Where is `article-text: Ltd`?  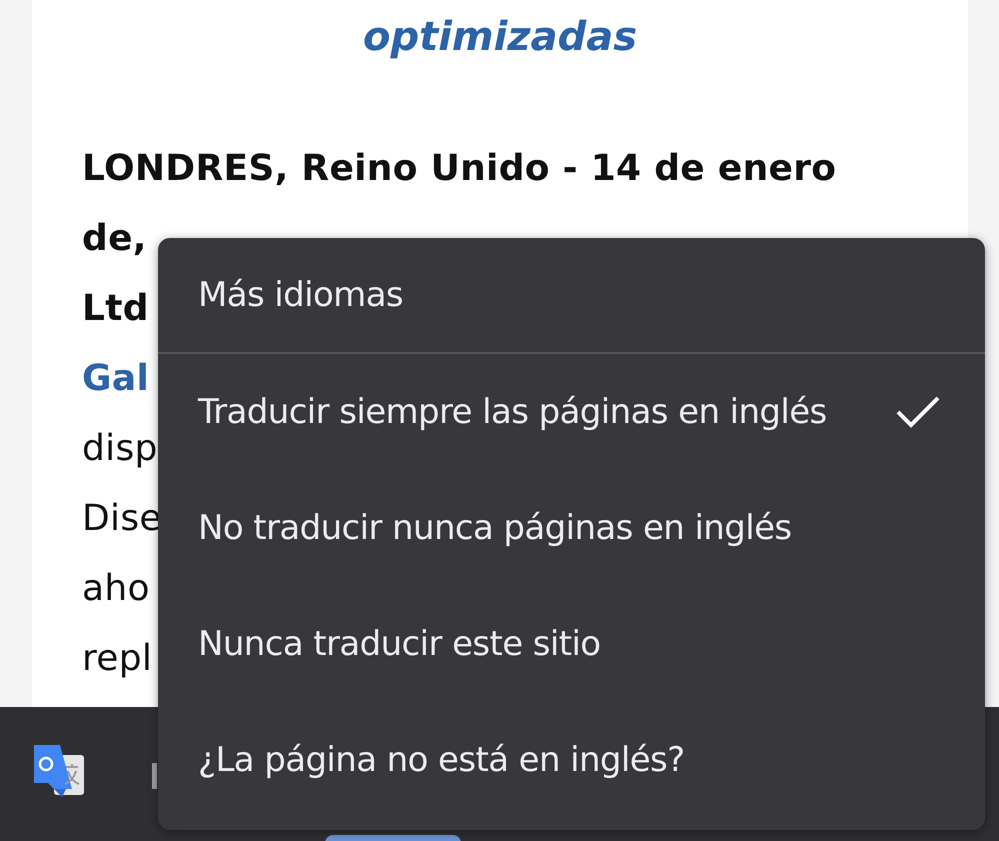
article-text: Ltd is located at coordinates (115, 309).